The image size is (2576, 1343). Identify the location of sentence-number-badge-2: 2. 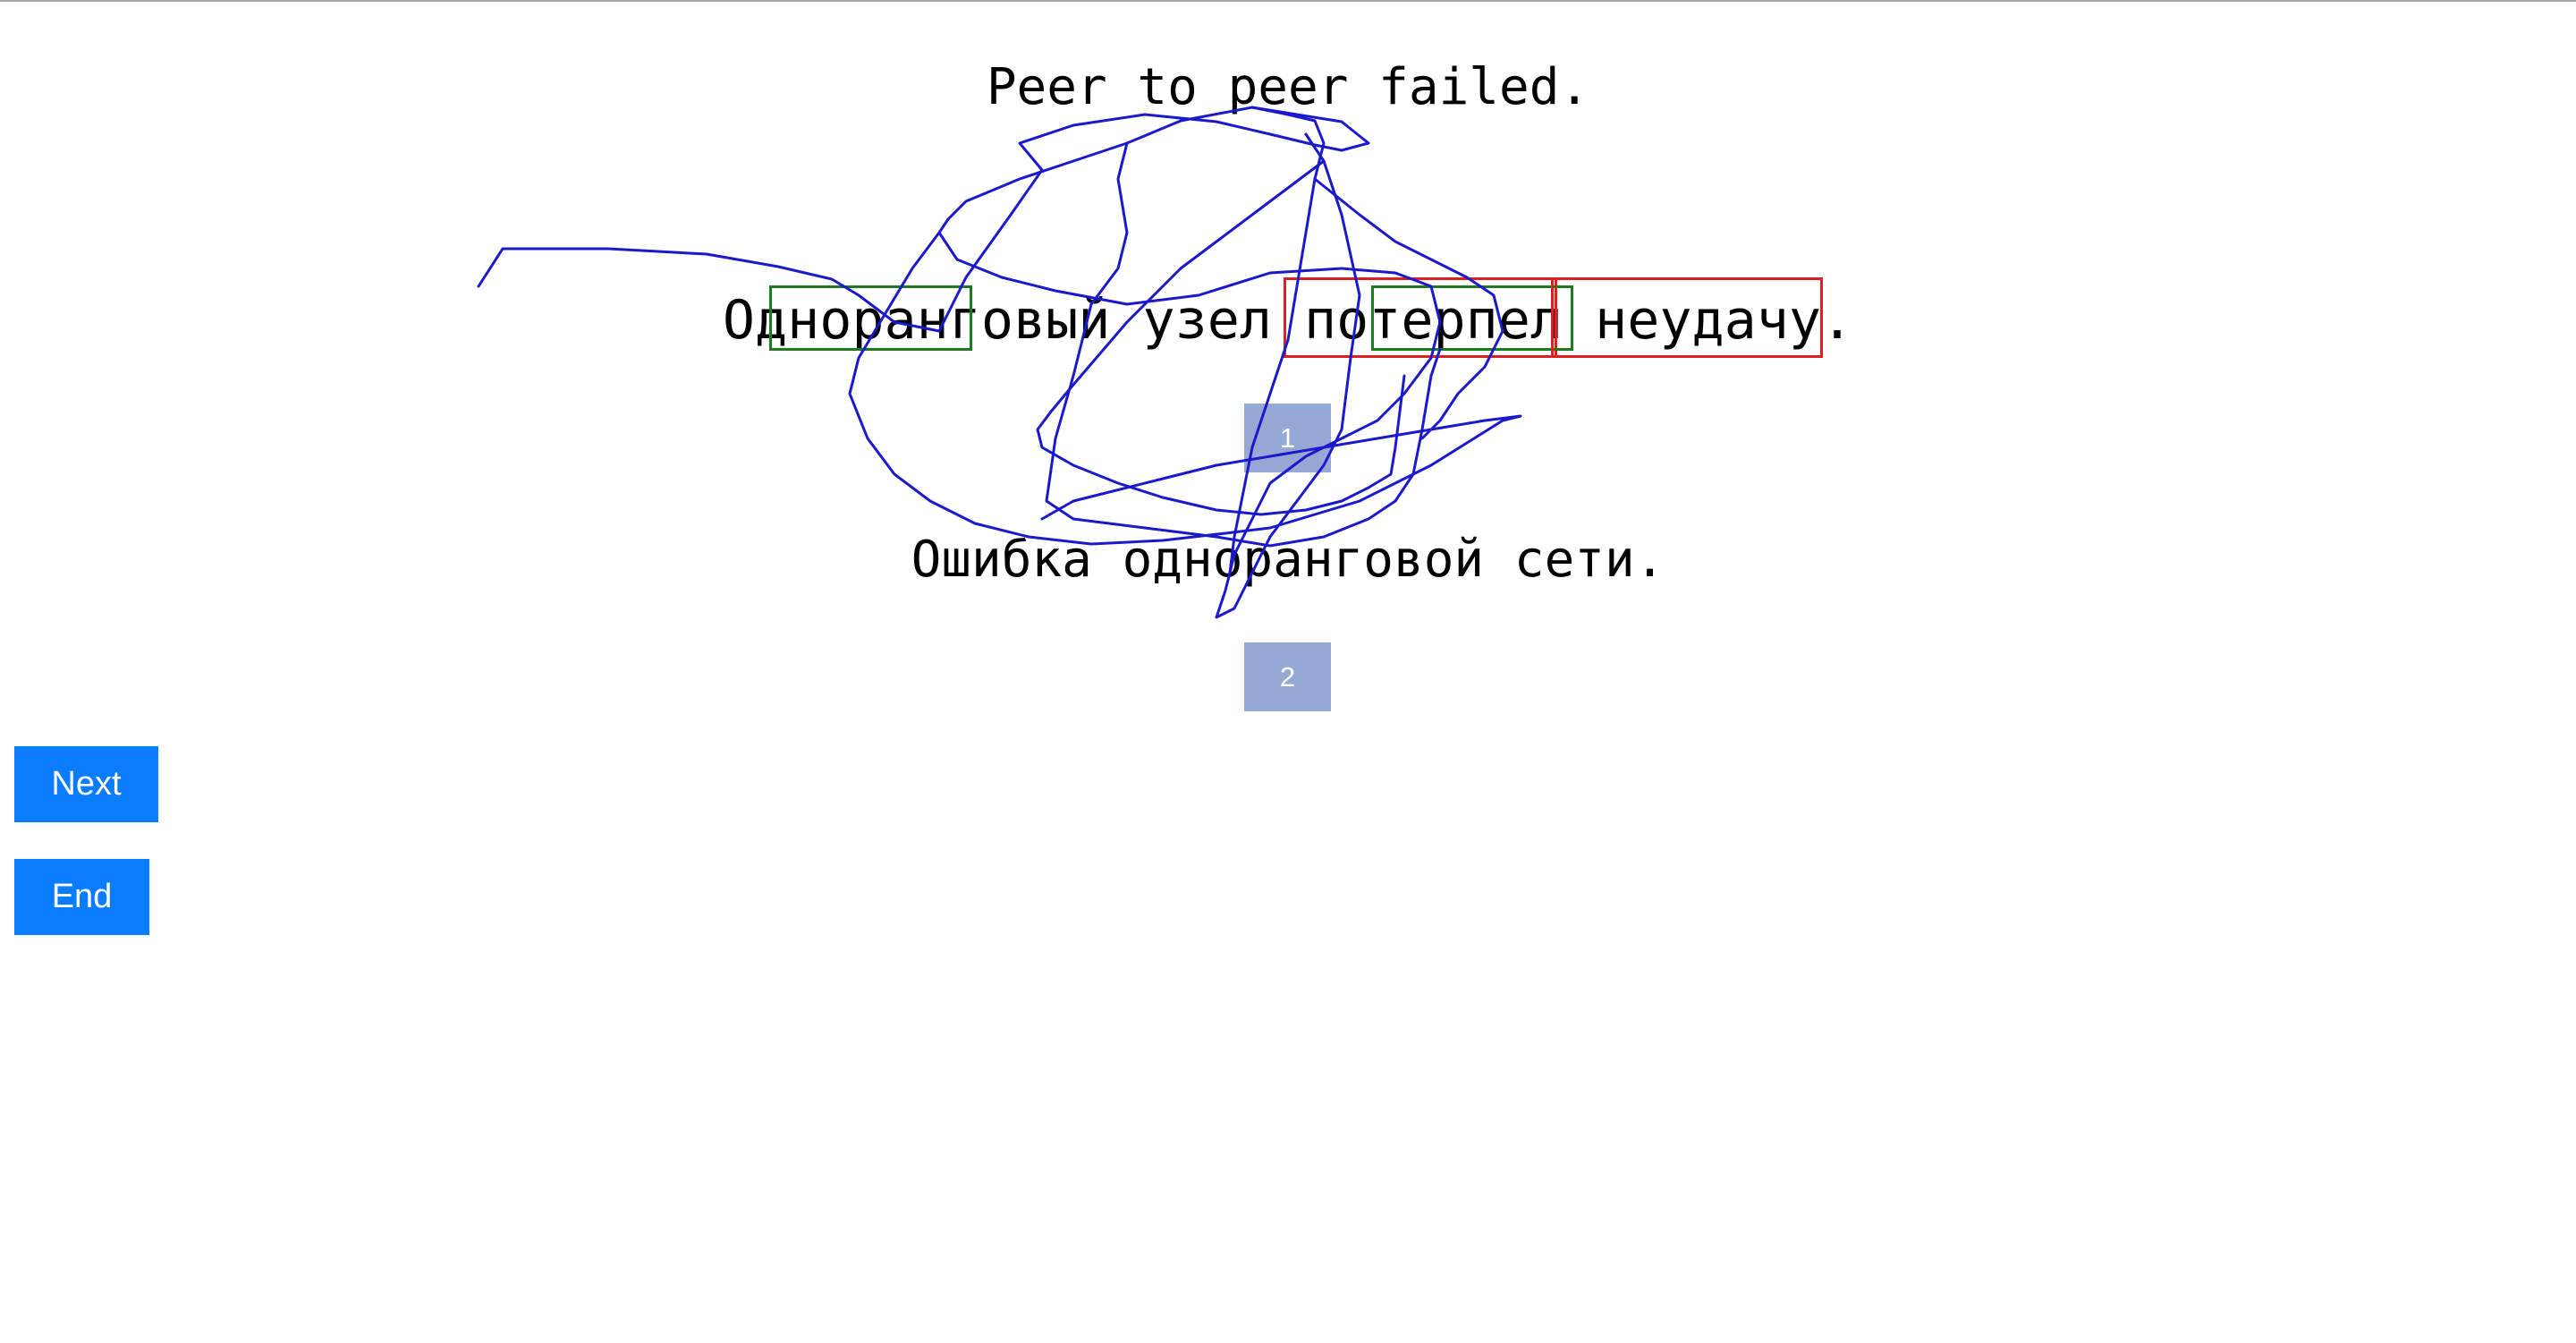
(1287, 676).